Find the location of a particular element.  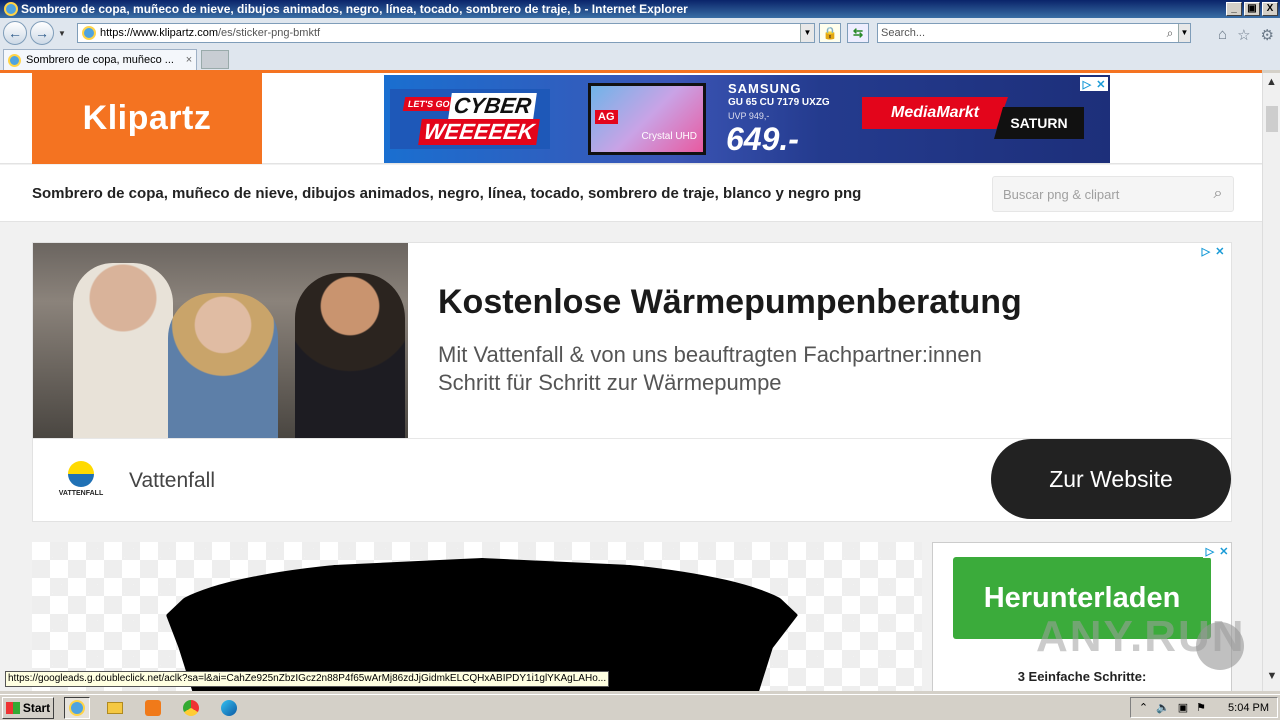

folder-icon is located at coordinates (115, 707).